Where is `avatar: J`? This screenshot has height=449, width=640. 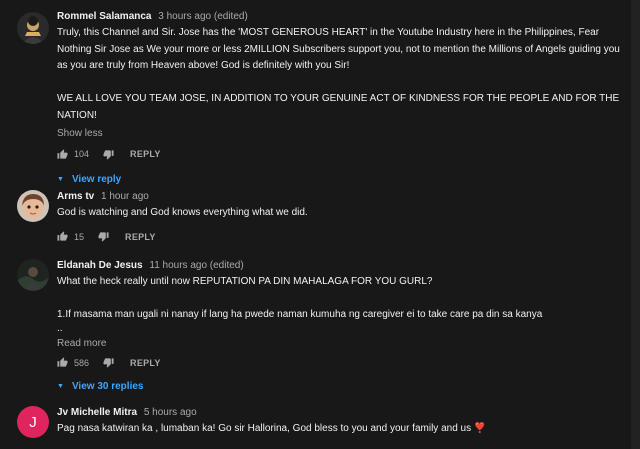 avatar: J is located at coordinates (33, 422).